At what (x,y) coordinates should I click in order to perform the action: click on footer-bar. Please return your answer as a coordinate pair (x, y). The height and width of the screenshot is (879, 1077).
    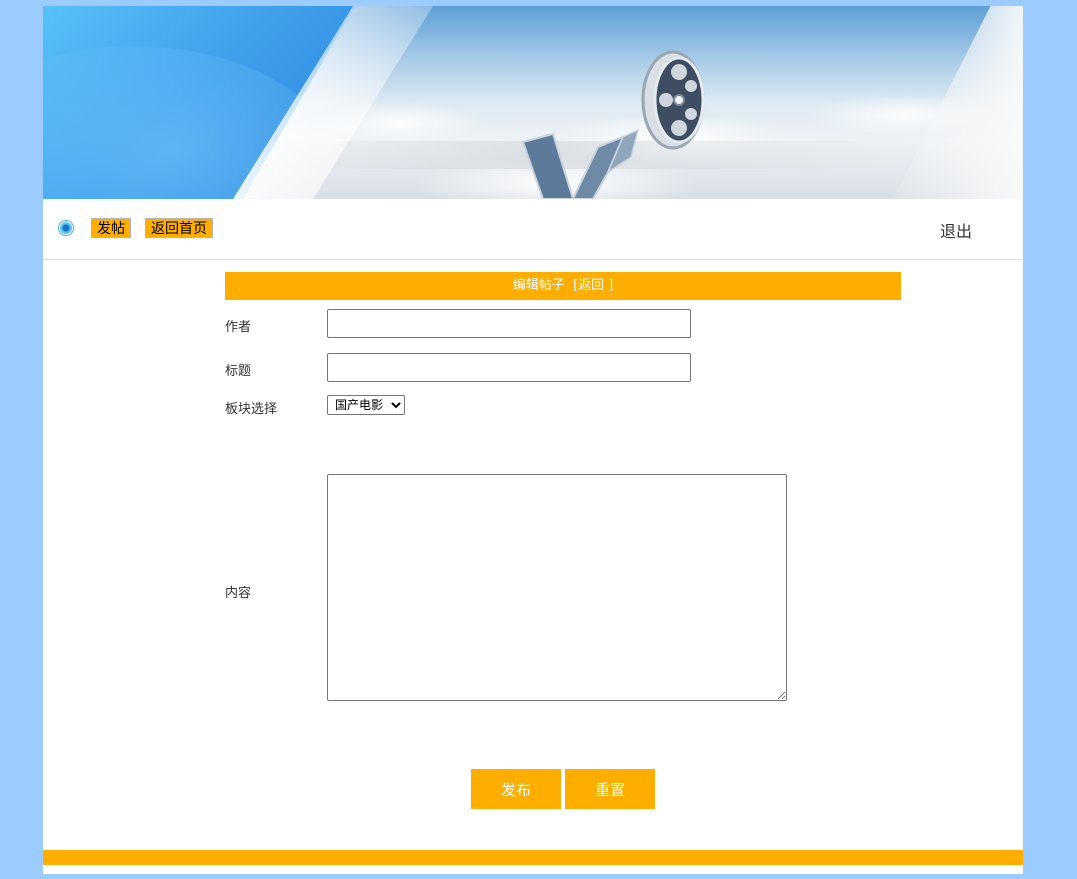
    Looking at the image, I should click on (533, 857).